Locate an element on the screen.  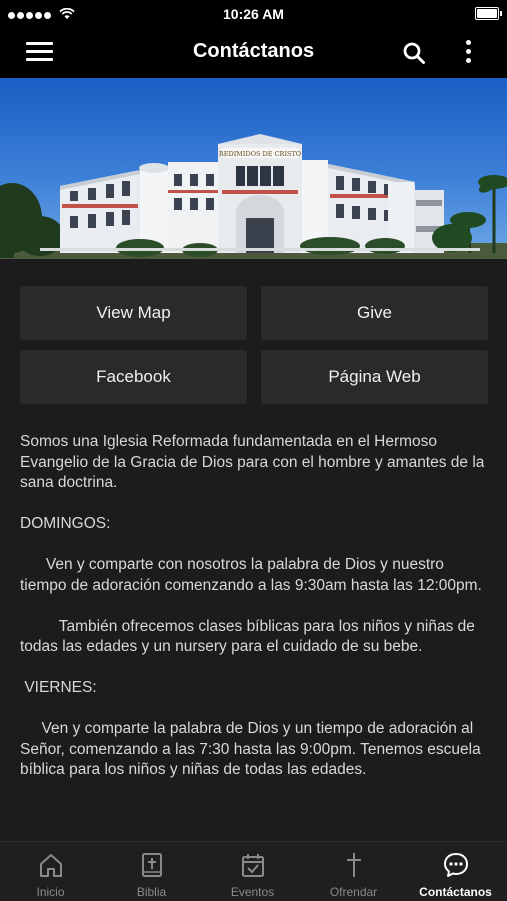
building-sign: REDIMIDOS DE CRISTO is located at coordinates (260, 154).